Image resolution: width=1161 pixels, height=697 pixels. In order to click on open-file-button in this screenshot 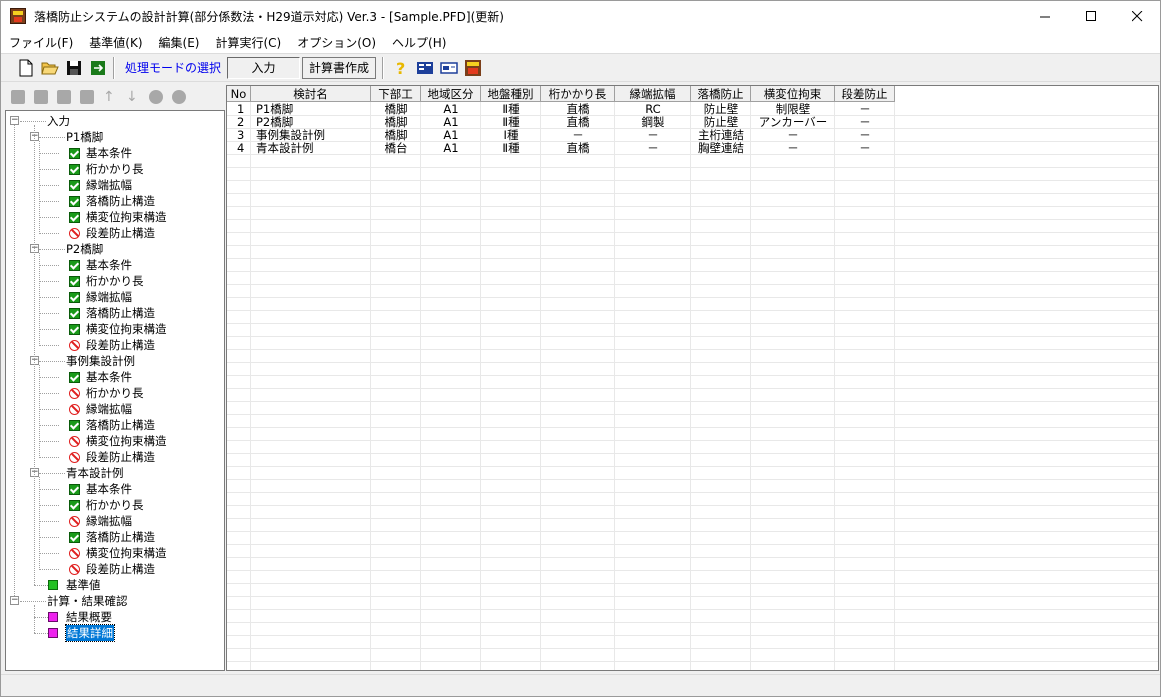, I will do `click(50, 68)`.